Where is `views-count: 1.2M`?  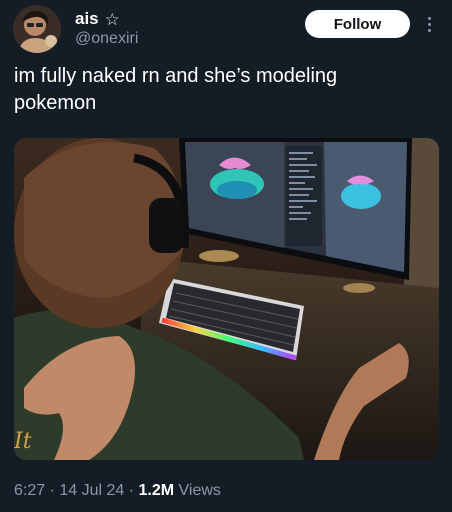
views-count: 1.2M is located at coordinates (157, 490).